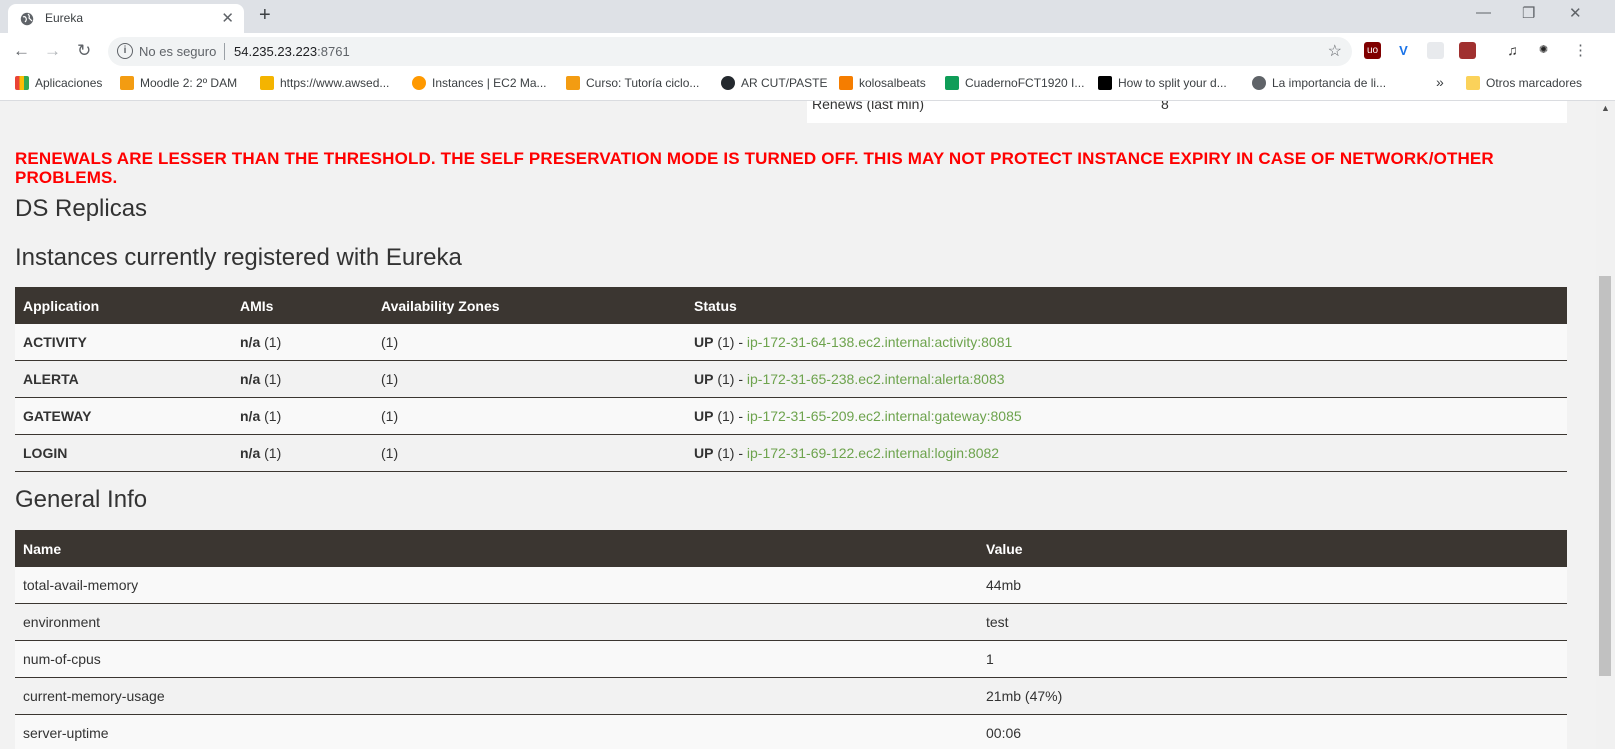  I want to click on bookmark-star-icon: ☆, so click(1335, 51).